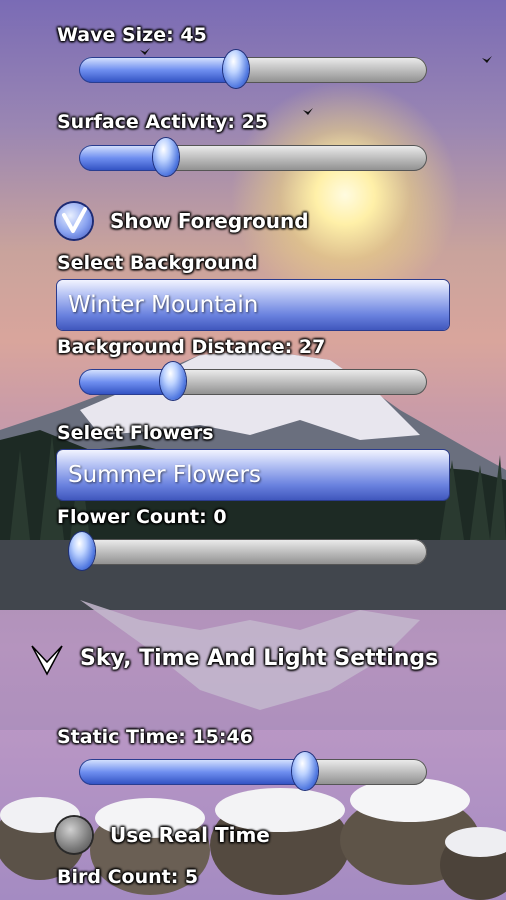 Image resolution: width=506 pixels, height=900 pixels. Describe the element at coordinates (163, 122) in the screenshot. I see `surface-activity-label: Surface Activity: 25` at that location.